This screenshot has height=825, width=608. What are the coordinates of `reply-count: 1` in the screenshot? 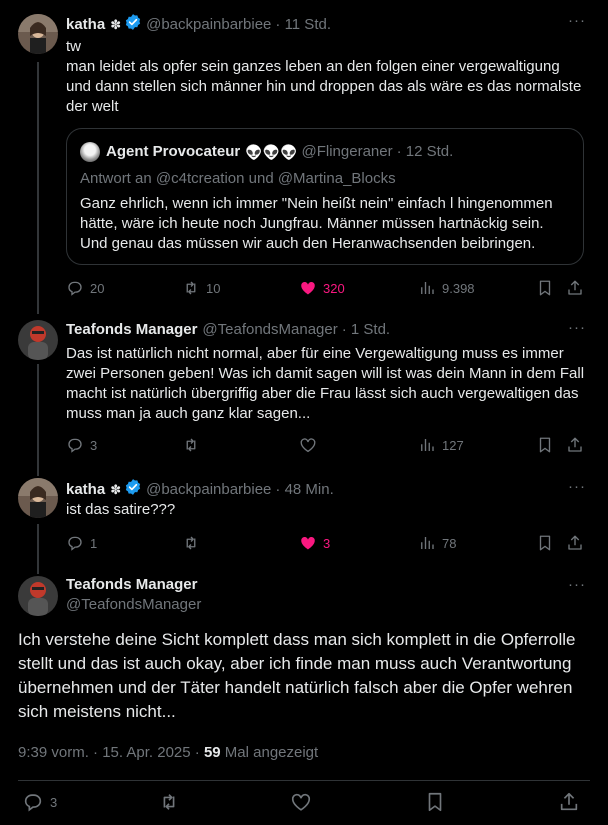 It's located at (94, 543).